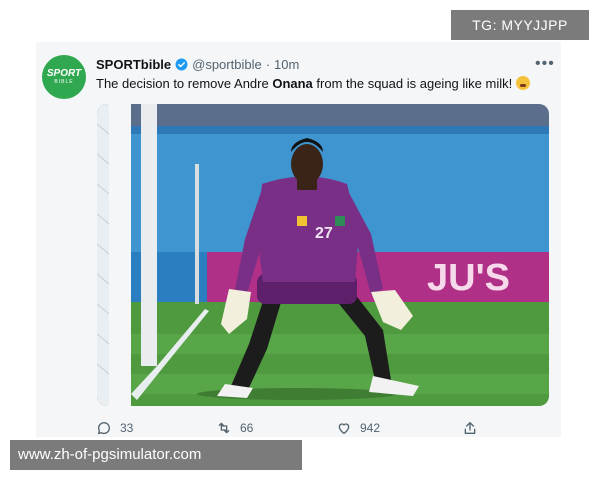  Describe the element at coordinates (247, 428) in the screenshot. I see `retweet-count: 66` at that location.